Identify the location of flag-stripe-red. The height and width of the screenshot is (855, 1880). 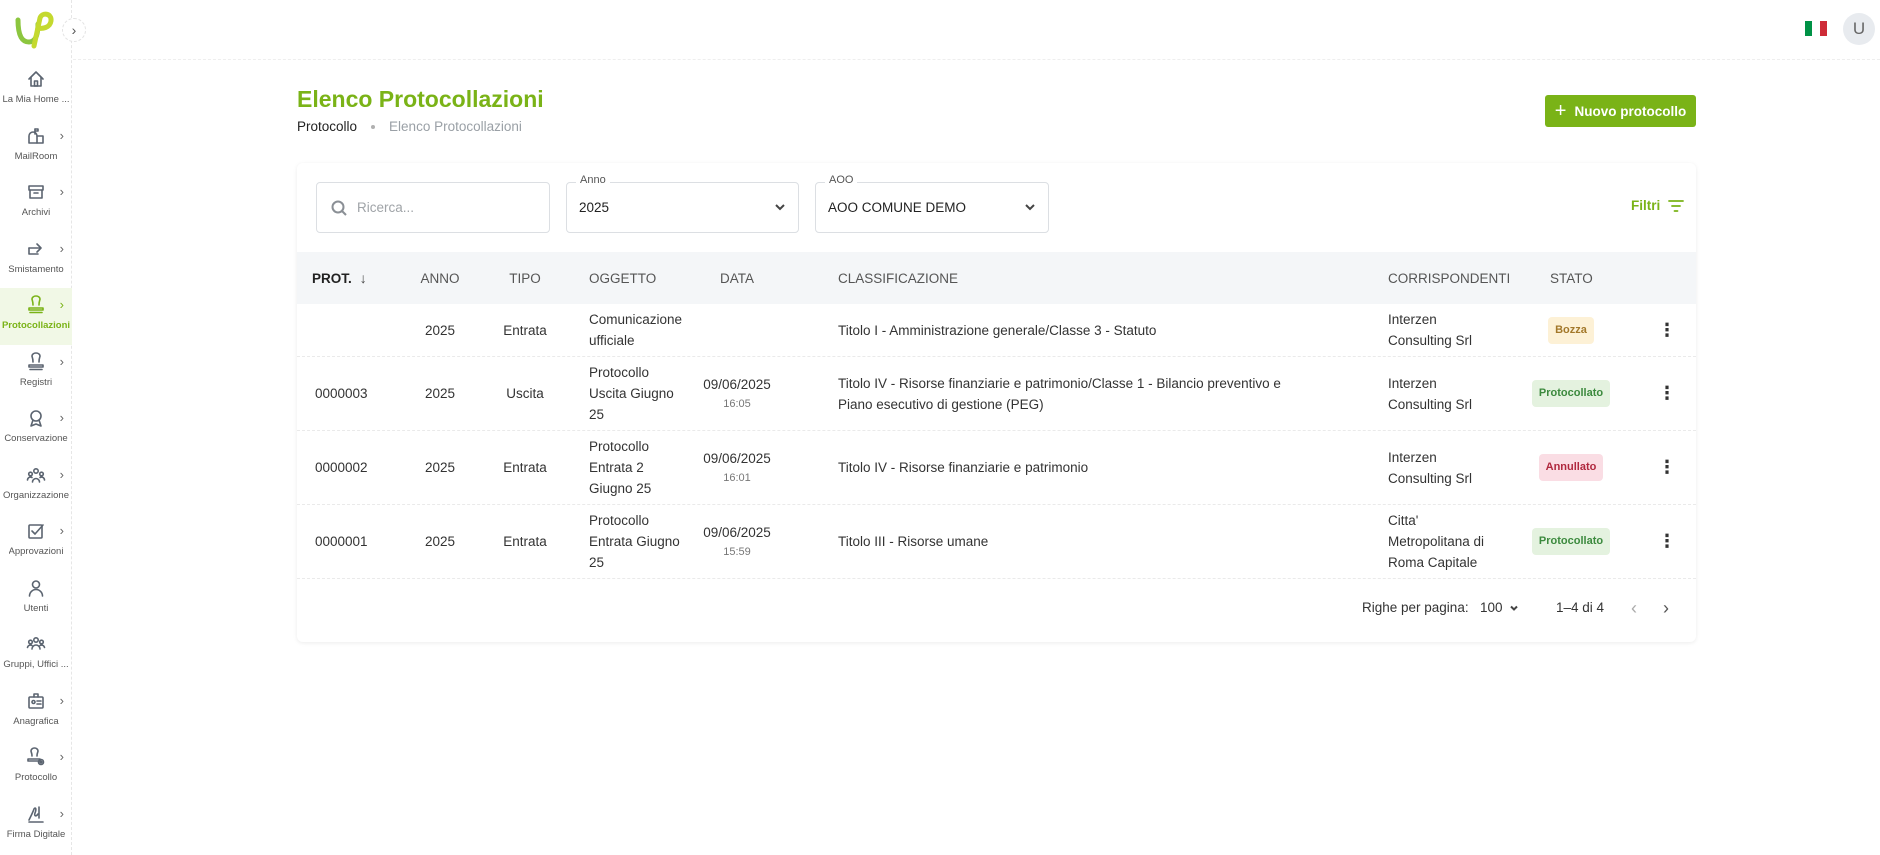
(1823, 28).